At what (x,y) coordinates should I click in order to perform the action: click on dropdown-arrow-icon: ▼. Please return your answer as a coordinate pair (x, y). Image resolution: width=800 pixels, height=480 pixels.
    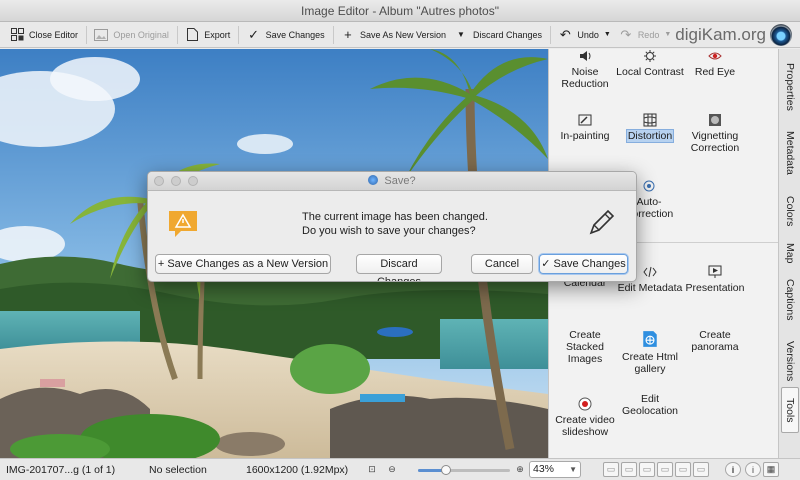
    Looking at the image, I should click on (461, 34).